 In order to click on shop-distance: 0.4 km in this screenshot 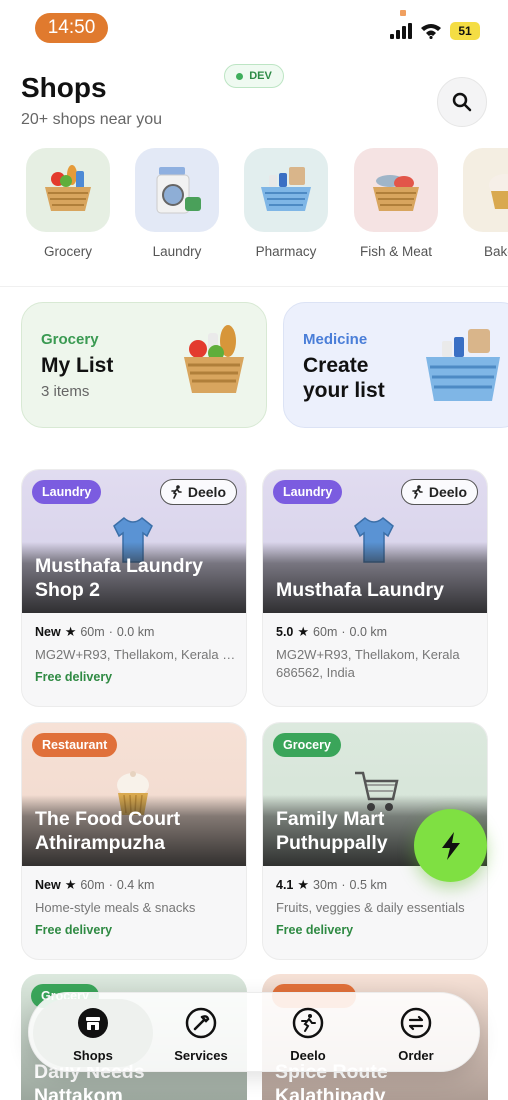, I will do `click(135, 885)`.